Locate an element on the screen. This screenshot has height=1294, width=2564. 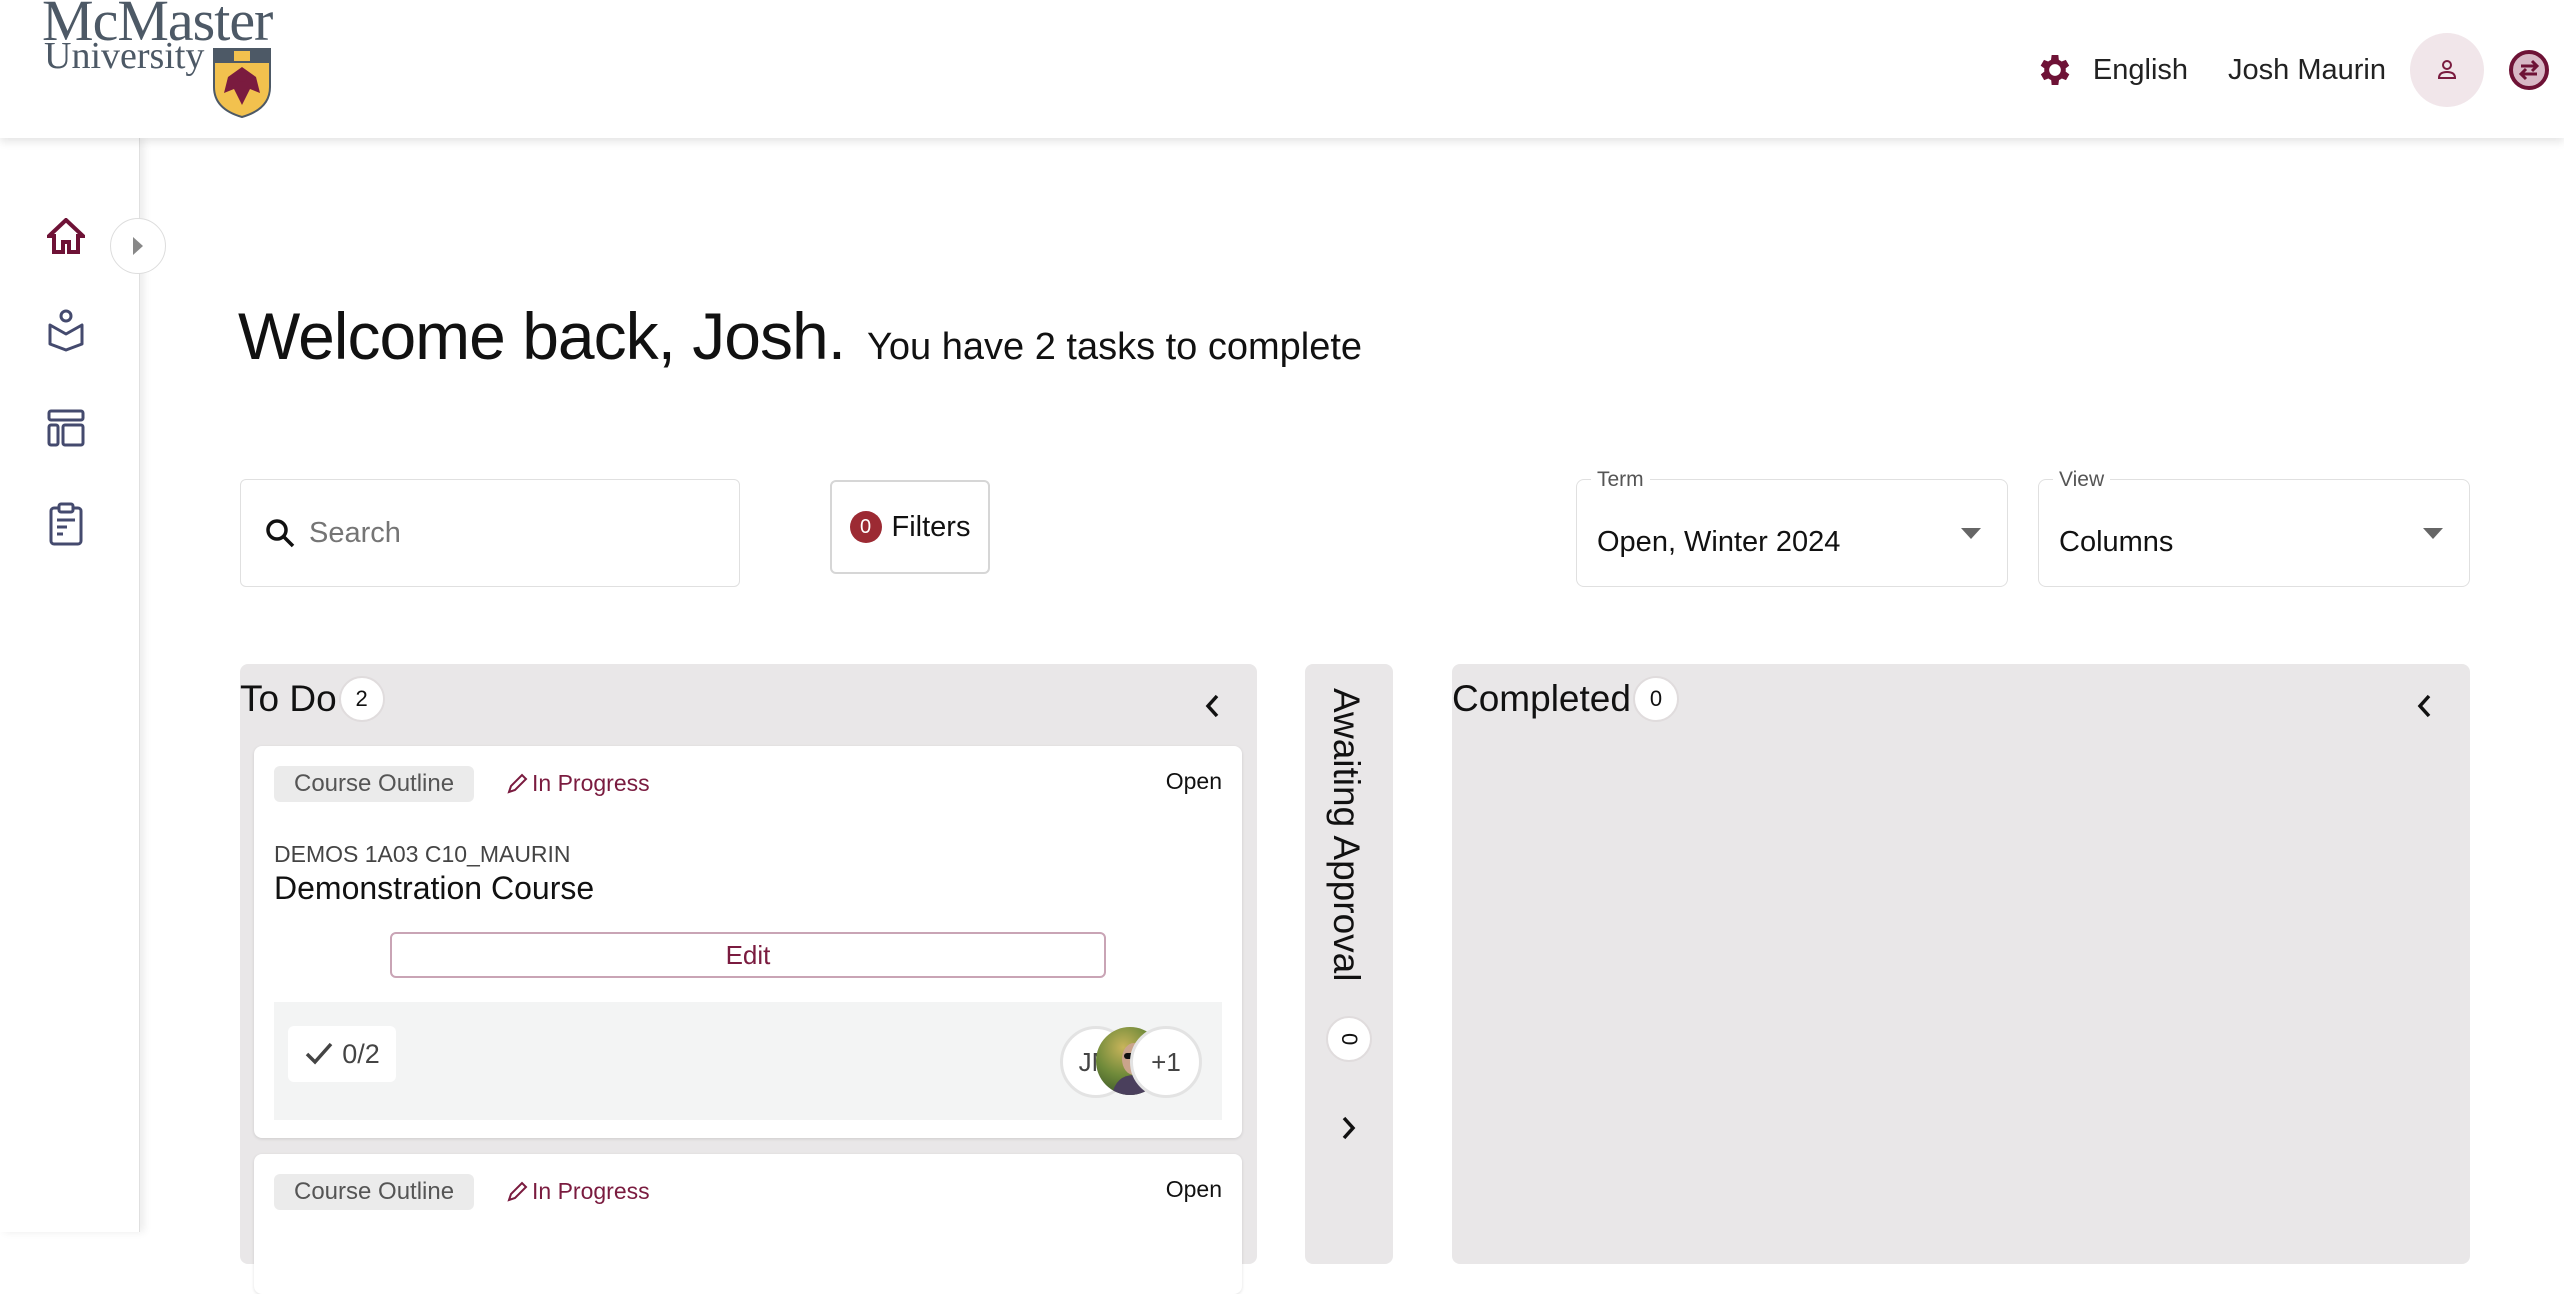
view-label: View is located at coordinates (2082, 480).